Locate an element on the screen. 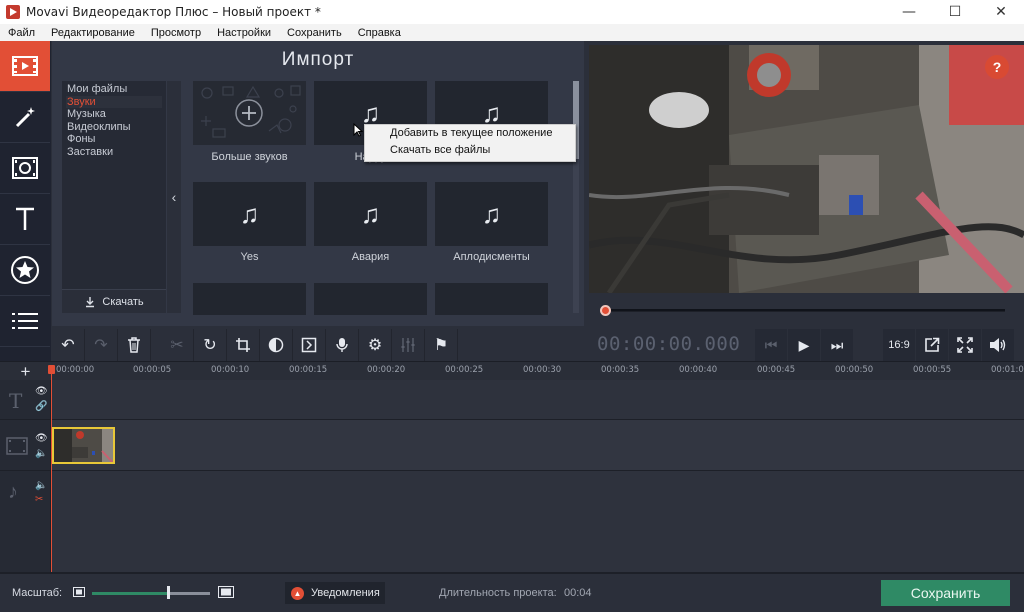 This screenshot has height=612, width=1024. color-adjust-button is located at coordinates (276, 345).